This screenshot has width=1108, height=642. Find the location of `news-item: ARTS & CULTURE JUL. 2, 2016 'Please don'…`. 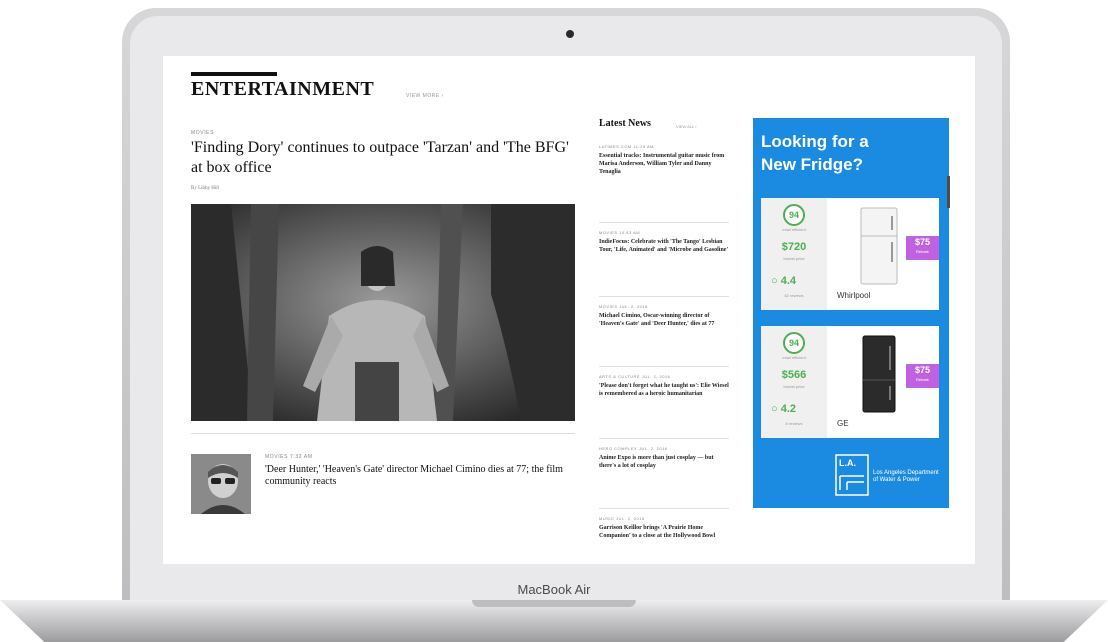

news-item: ARTS & CULTURE JUL. 2, 2016 'Please don'… is located at coordinates (664, 400).